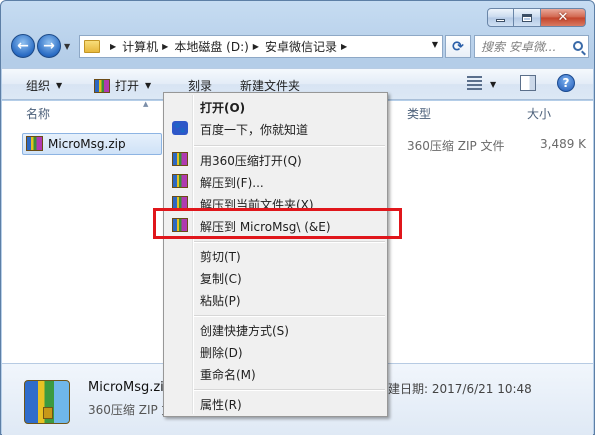 This screenshot has height=435, width=595. Describe the element at coordinates (38, 86) in the screenshot. I see `organize-label: 组织` at that location.